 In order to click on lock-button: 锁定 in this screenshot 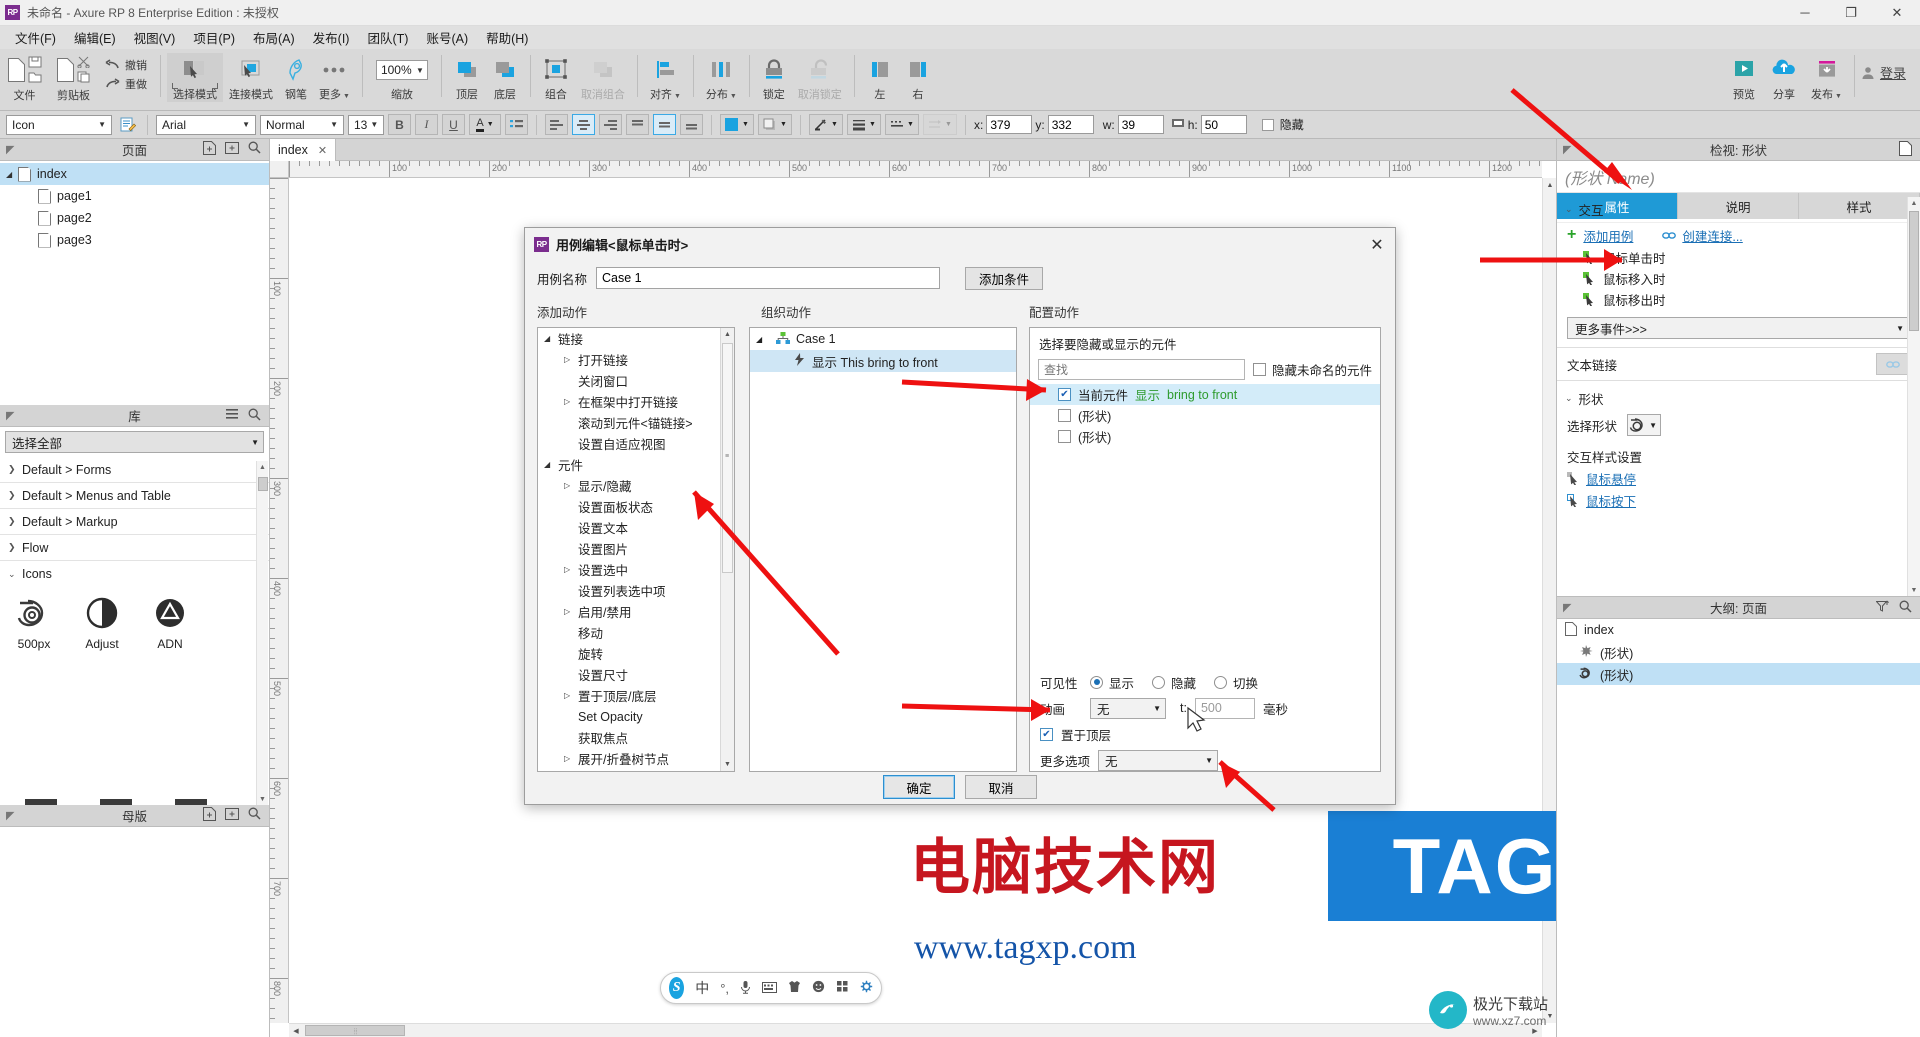, I will do `click(774, 77)`.